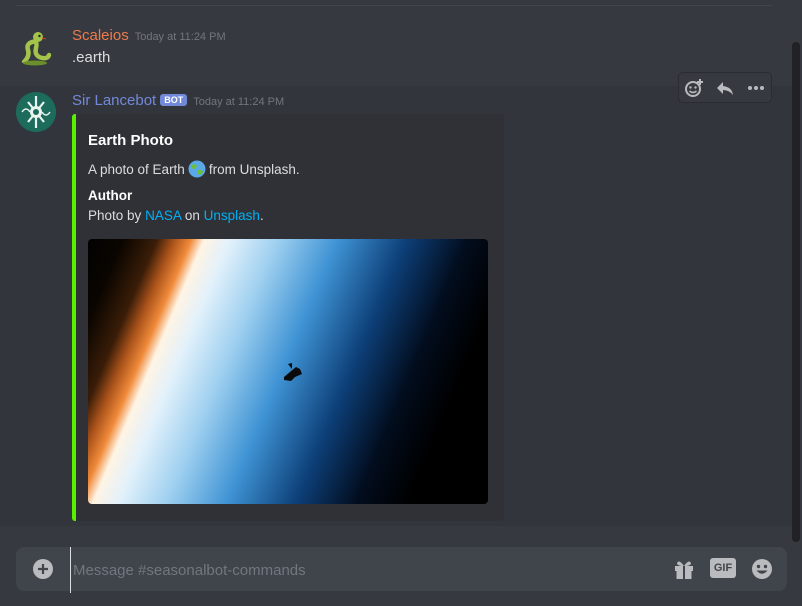 This screenshot has width=802, height=606. I want to click on top-divider, so click(394, 5).